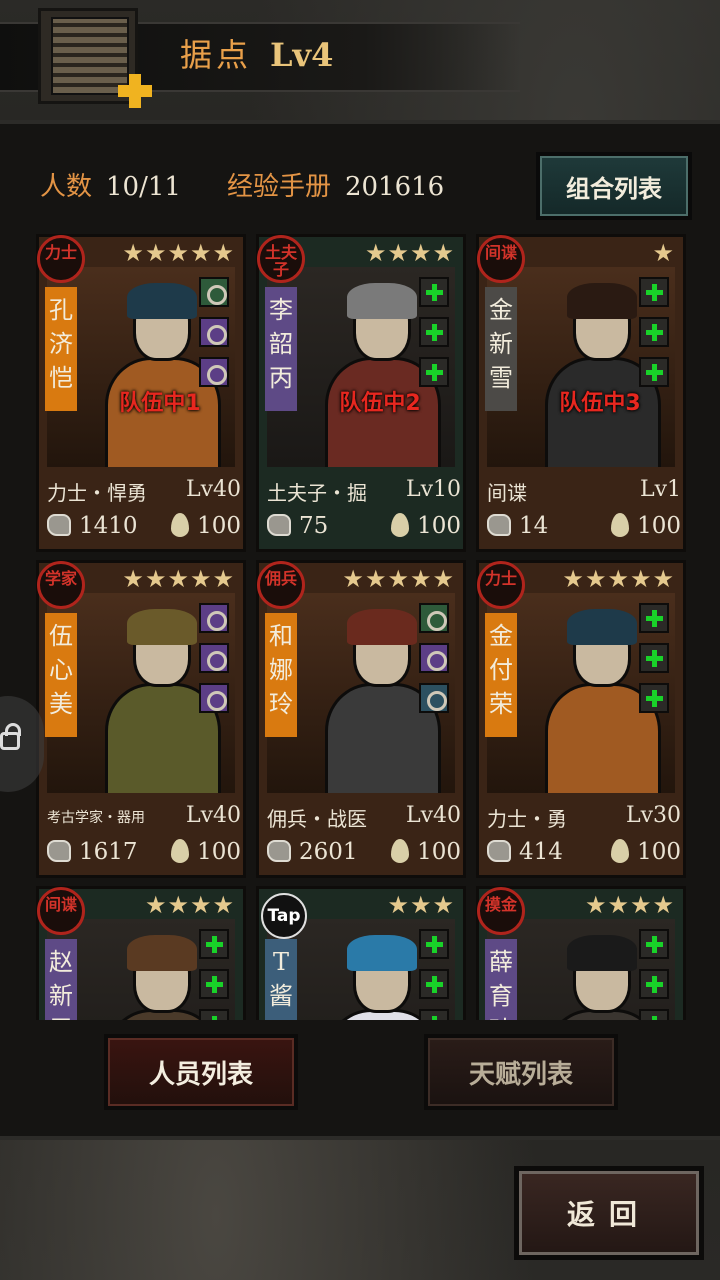 The width and height of the screenshot is (720, 1280). I want to click on staff-list-tab: 人员列表, so click(201, 1072).